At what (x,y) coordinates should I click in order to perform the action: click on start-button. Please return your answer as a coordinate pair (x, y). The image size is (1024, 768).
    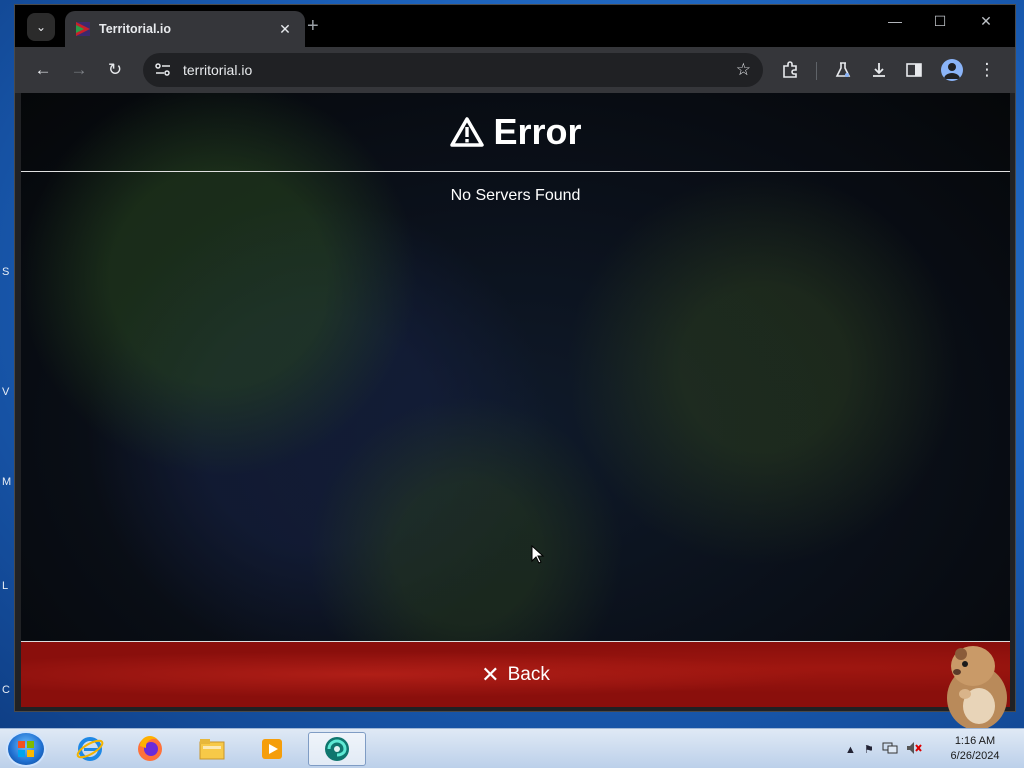
    Looking at the image, I should click on (26, 749).